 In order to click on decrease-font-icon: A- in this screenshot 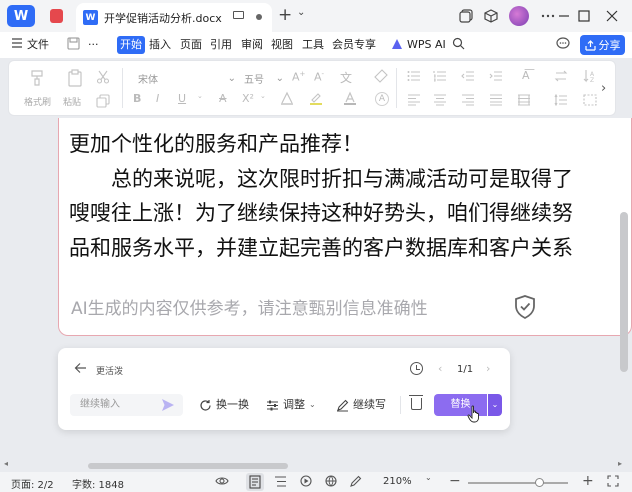, I will do `click(319, 77)`.